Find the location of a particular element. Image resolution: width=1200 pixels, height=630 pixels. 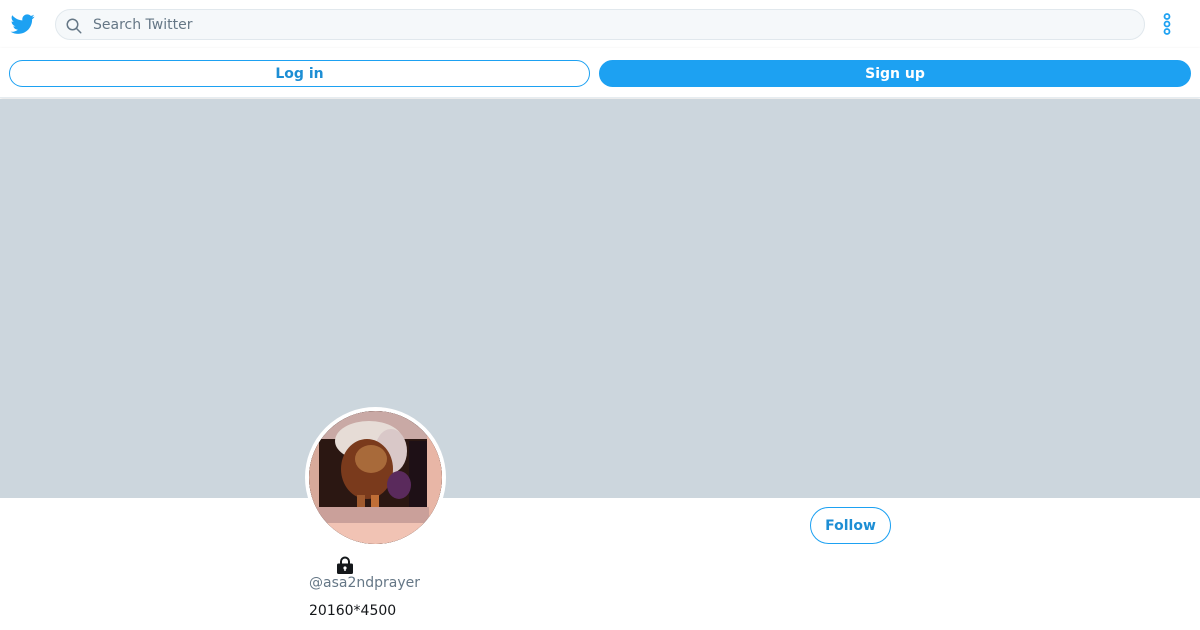

auth-bar: Log in Sign up is located at coordinates (600, 73).